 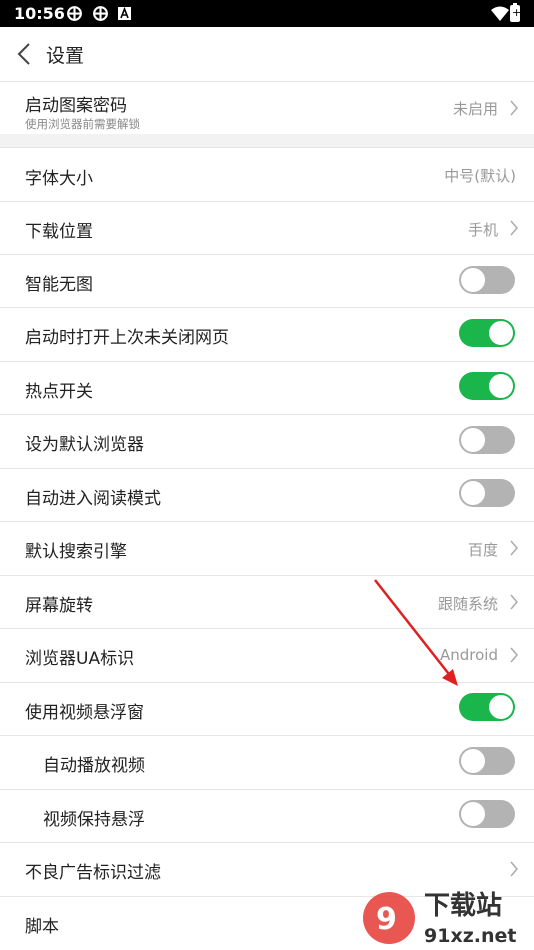 I want to click on annotation-arrow-icon, so click(x=416, y=632).